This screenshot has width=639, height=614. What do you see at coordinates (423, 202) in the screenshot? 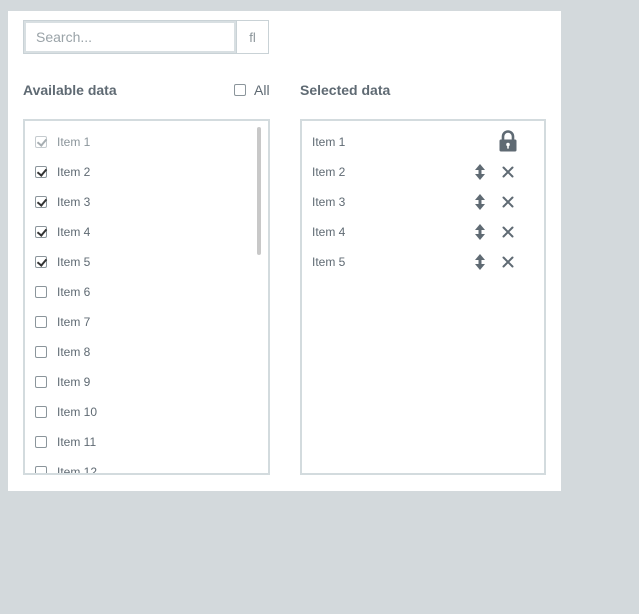
I see `selected-item: Item 3` at bounding box center [423, 202].